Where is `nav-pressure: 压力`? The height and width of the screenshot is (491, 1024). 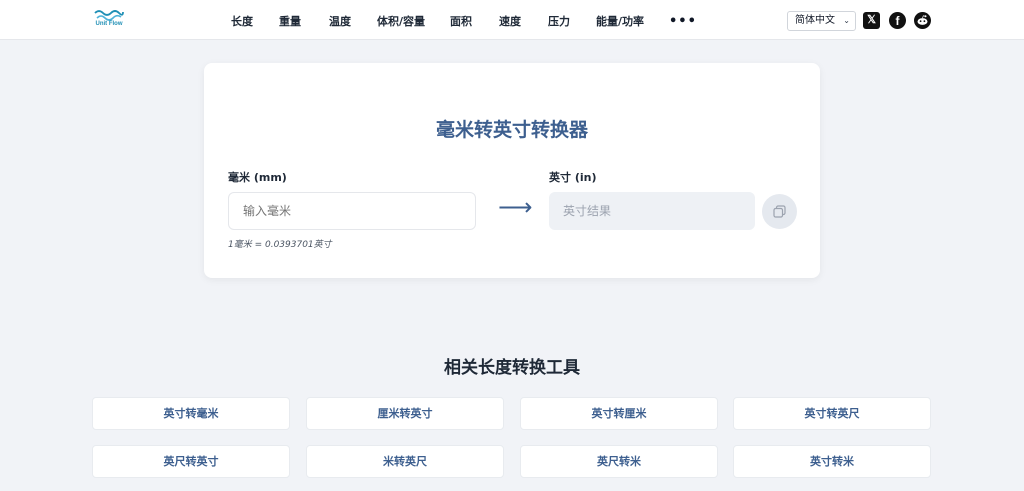
nav-pressure: 压力 is located at coordinates (559, 21).